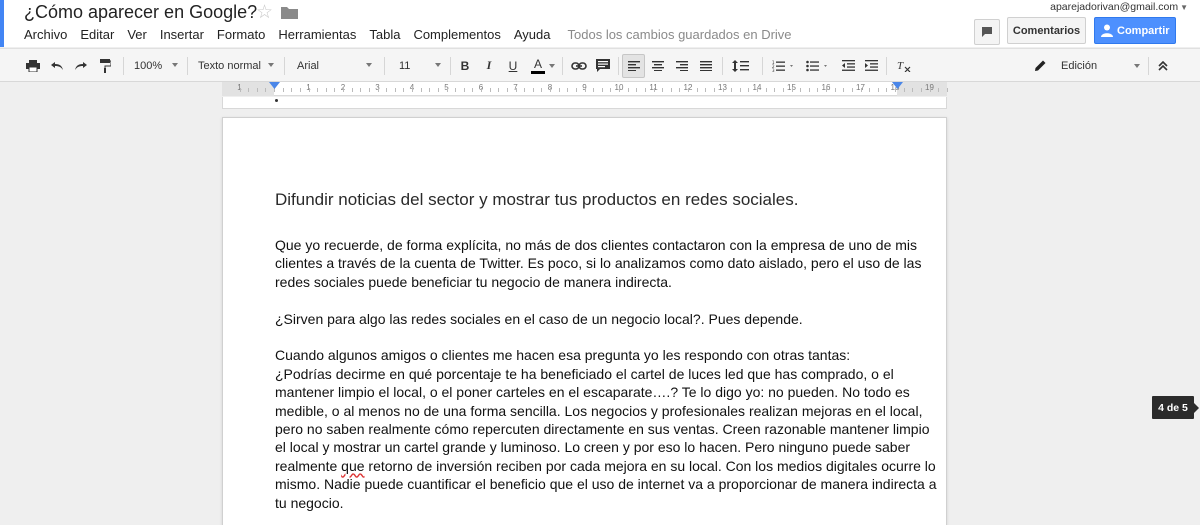 The image size is (1200, 525). I want to click on comment-icon, so click(603, 65).